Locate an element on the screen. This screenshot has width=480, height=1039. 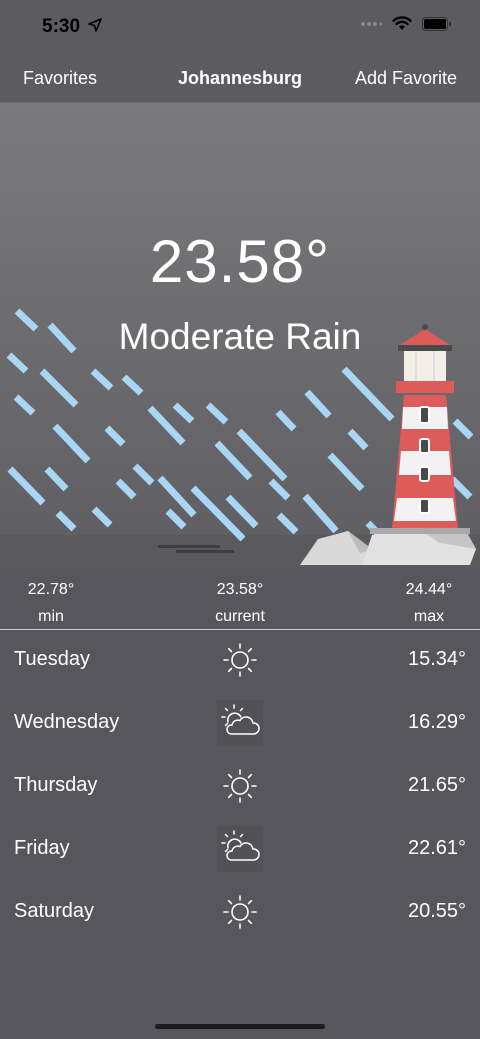
forecast-row-wednesday: Wednesday 16.29° is located at coordinates (240, 724).